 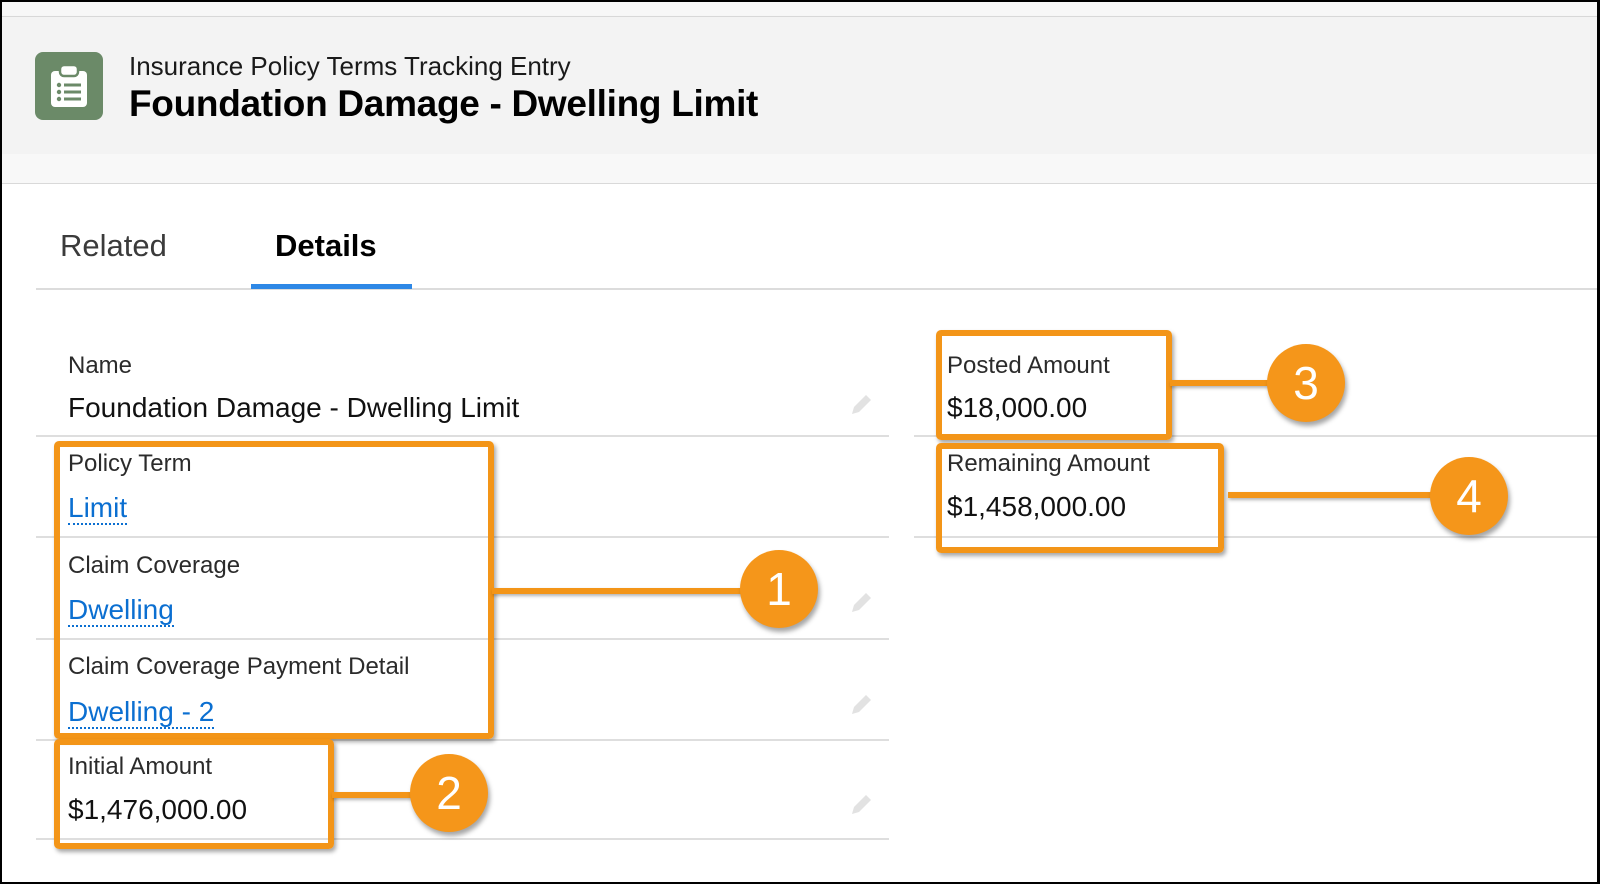 What do you see at coordinates (100, 365) in the screenshot?
I see `name-label: Name` at bounding box center [100, 365].